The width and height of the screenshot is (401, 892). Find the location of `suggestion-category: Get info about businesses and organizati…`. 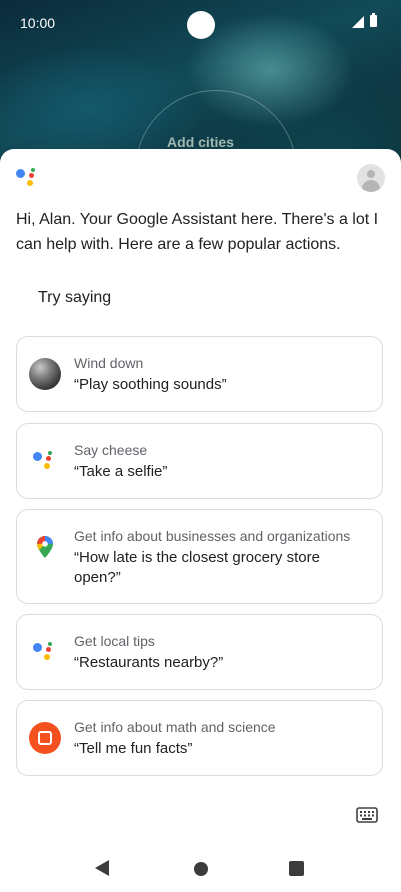

suggestion-category: Get info about businesses and organizati… is located at coordinates (212, 536).